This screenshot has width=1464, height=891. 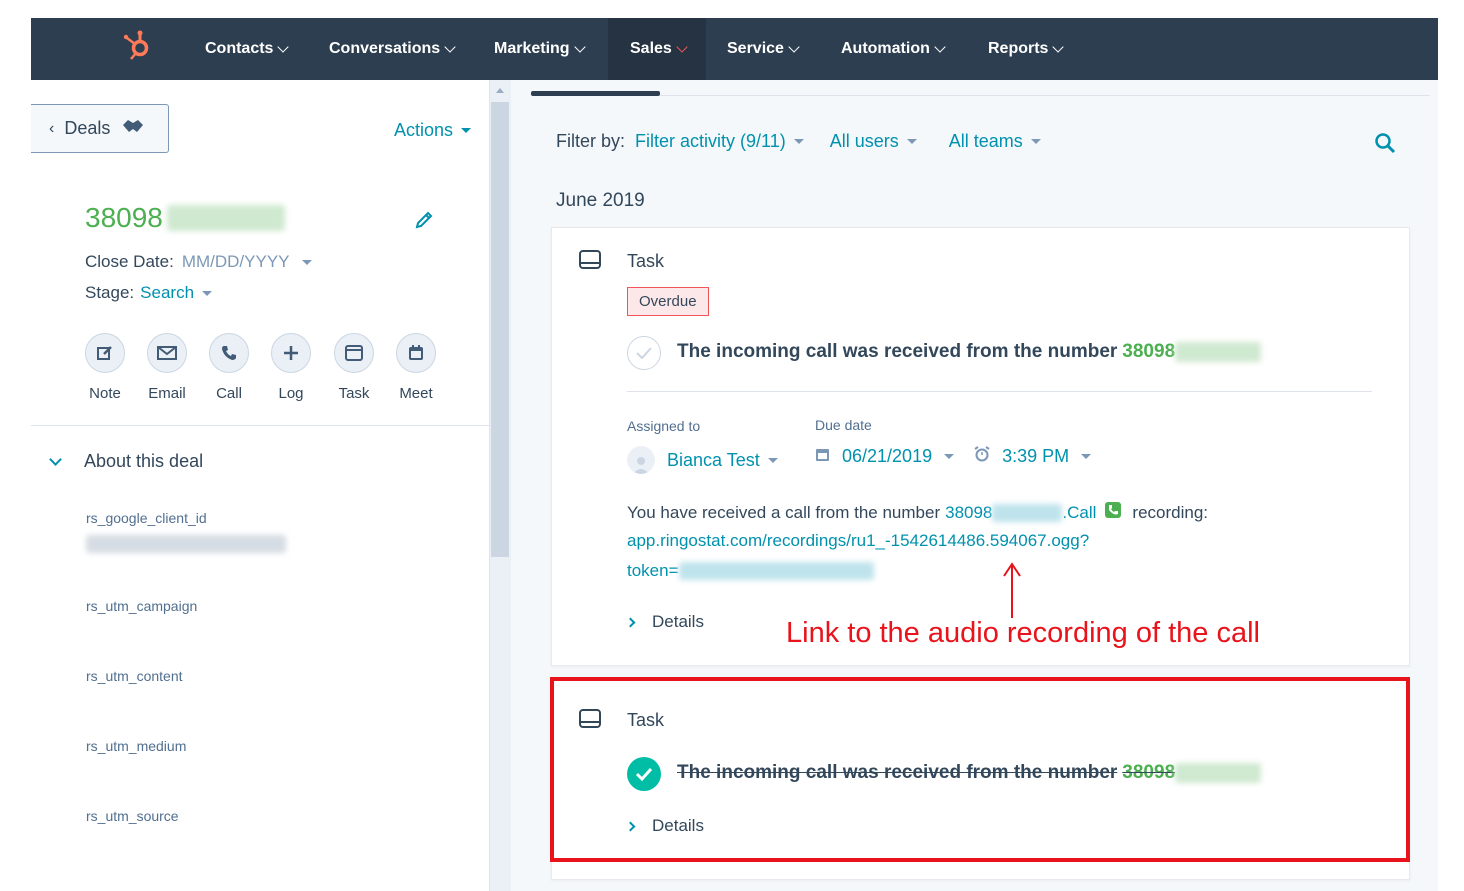 I want to click on filter-activity-dropdown: Filter activity (9/11), so click(x=719, y=141).